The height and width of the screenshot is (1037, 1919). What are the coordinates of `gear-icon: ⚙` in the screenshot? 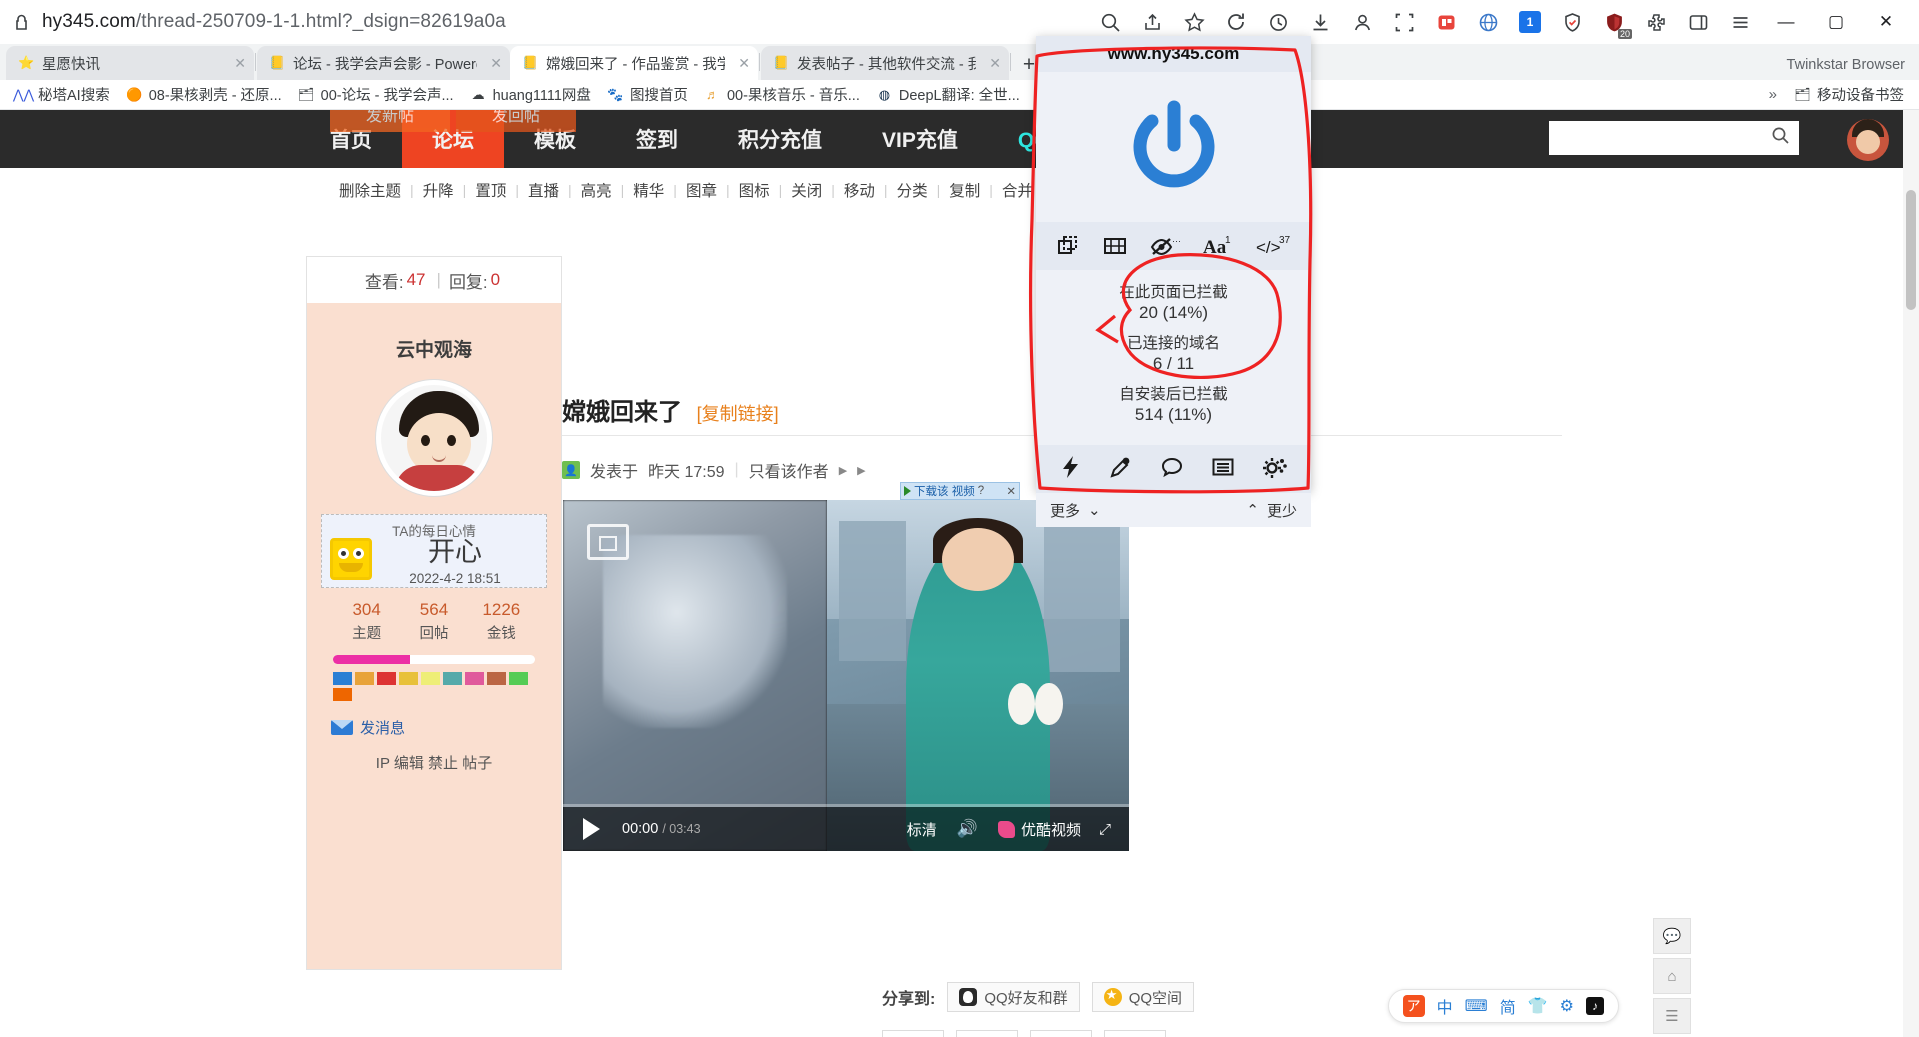 It's located at (1567, 1006).